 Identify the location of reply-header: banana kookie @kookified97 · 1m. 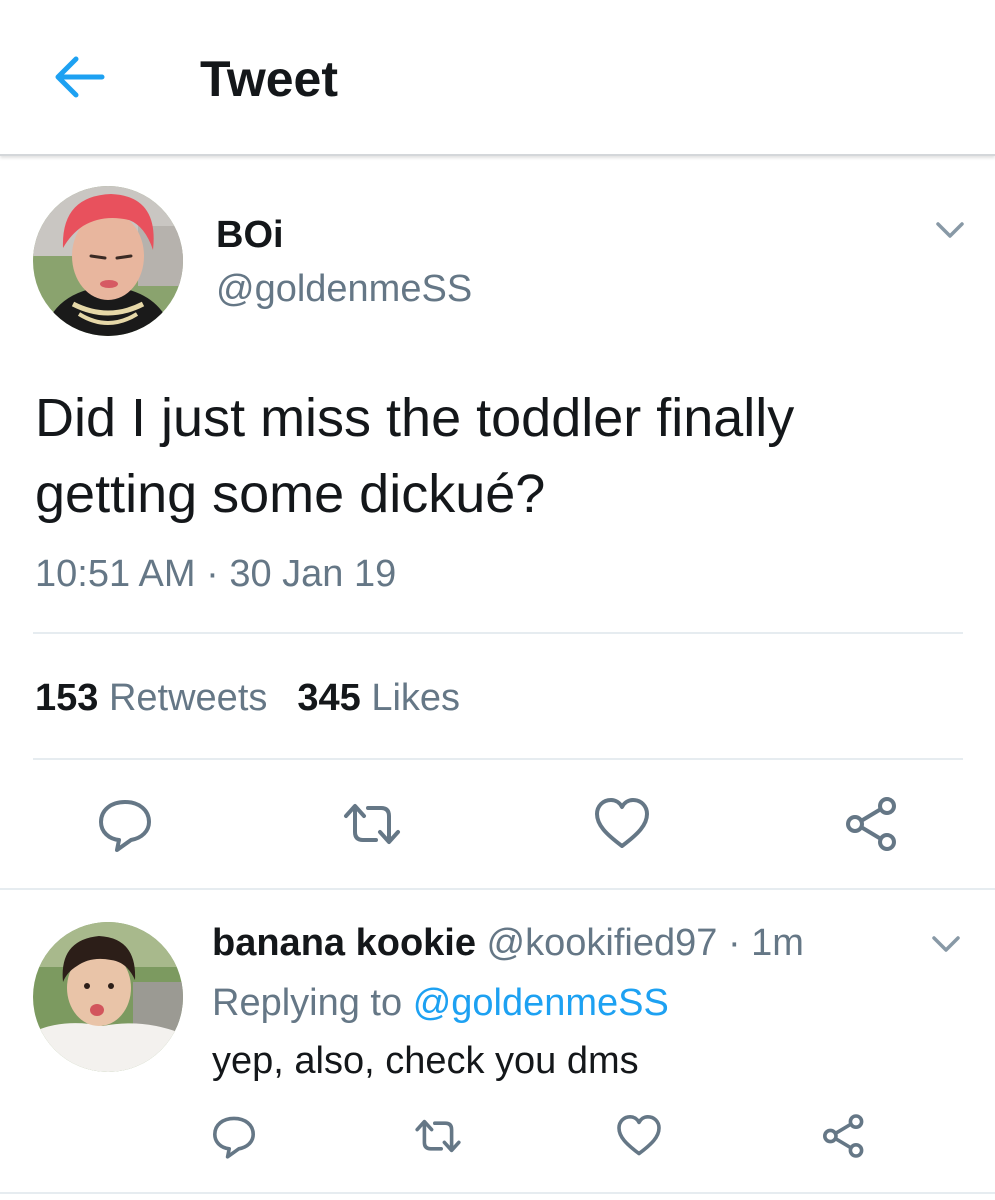
(508, 943).